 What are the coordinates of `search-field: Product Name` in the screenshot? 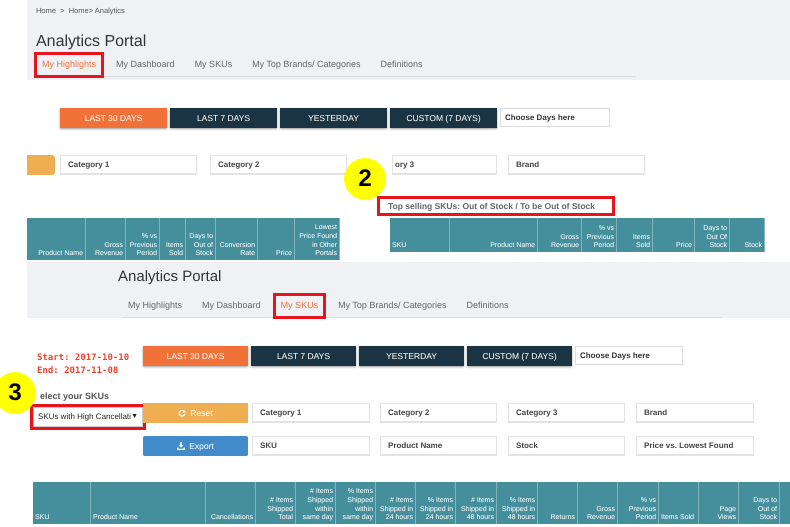 It's located at (438, 446).